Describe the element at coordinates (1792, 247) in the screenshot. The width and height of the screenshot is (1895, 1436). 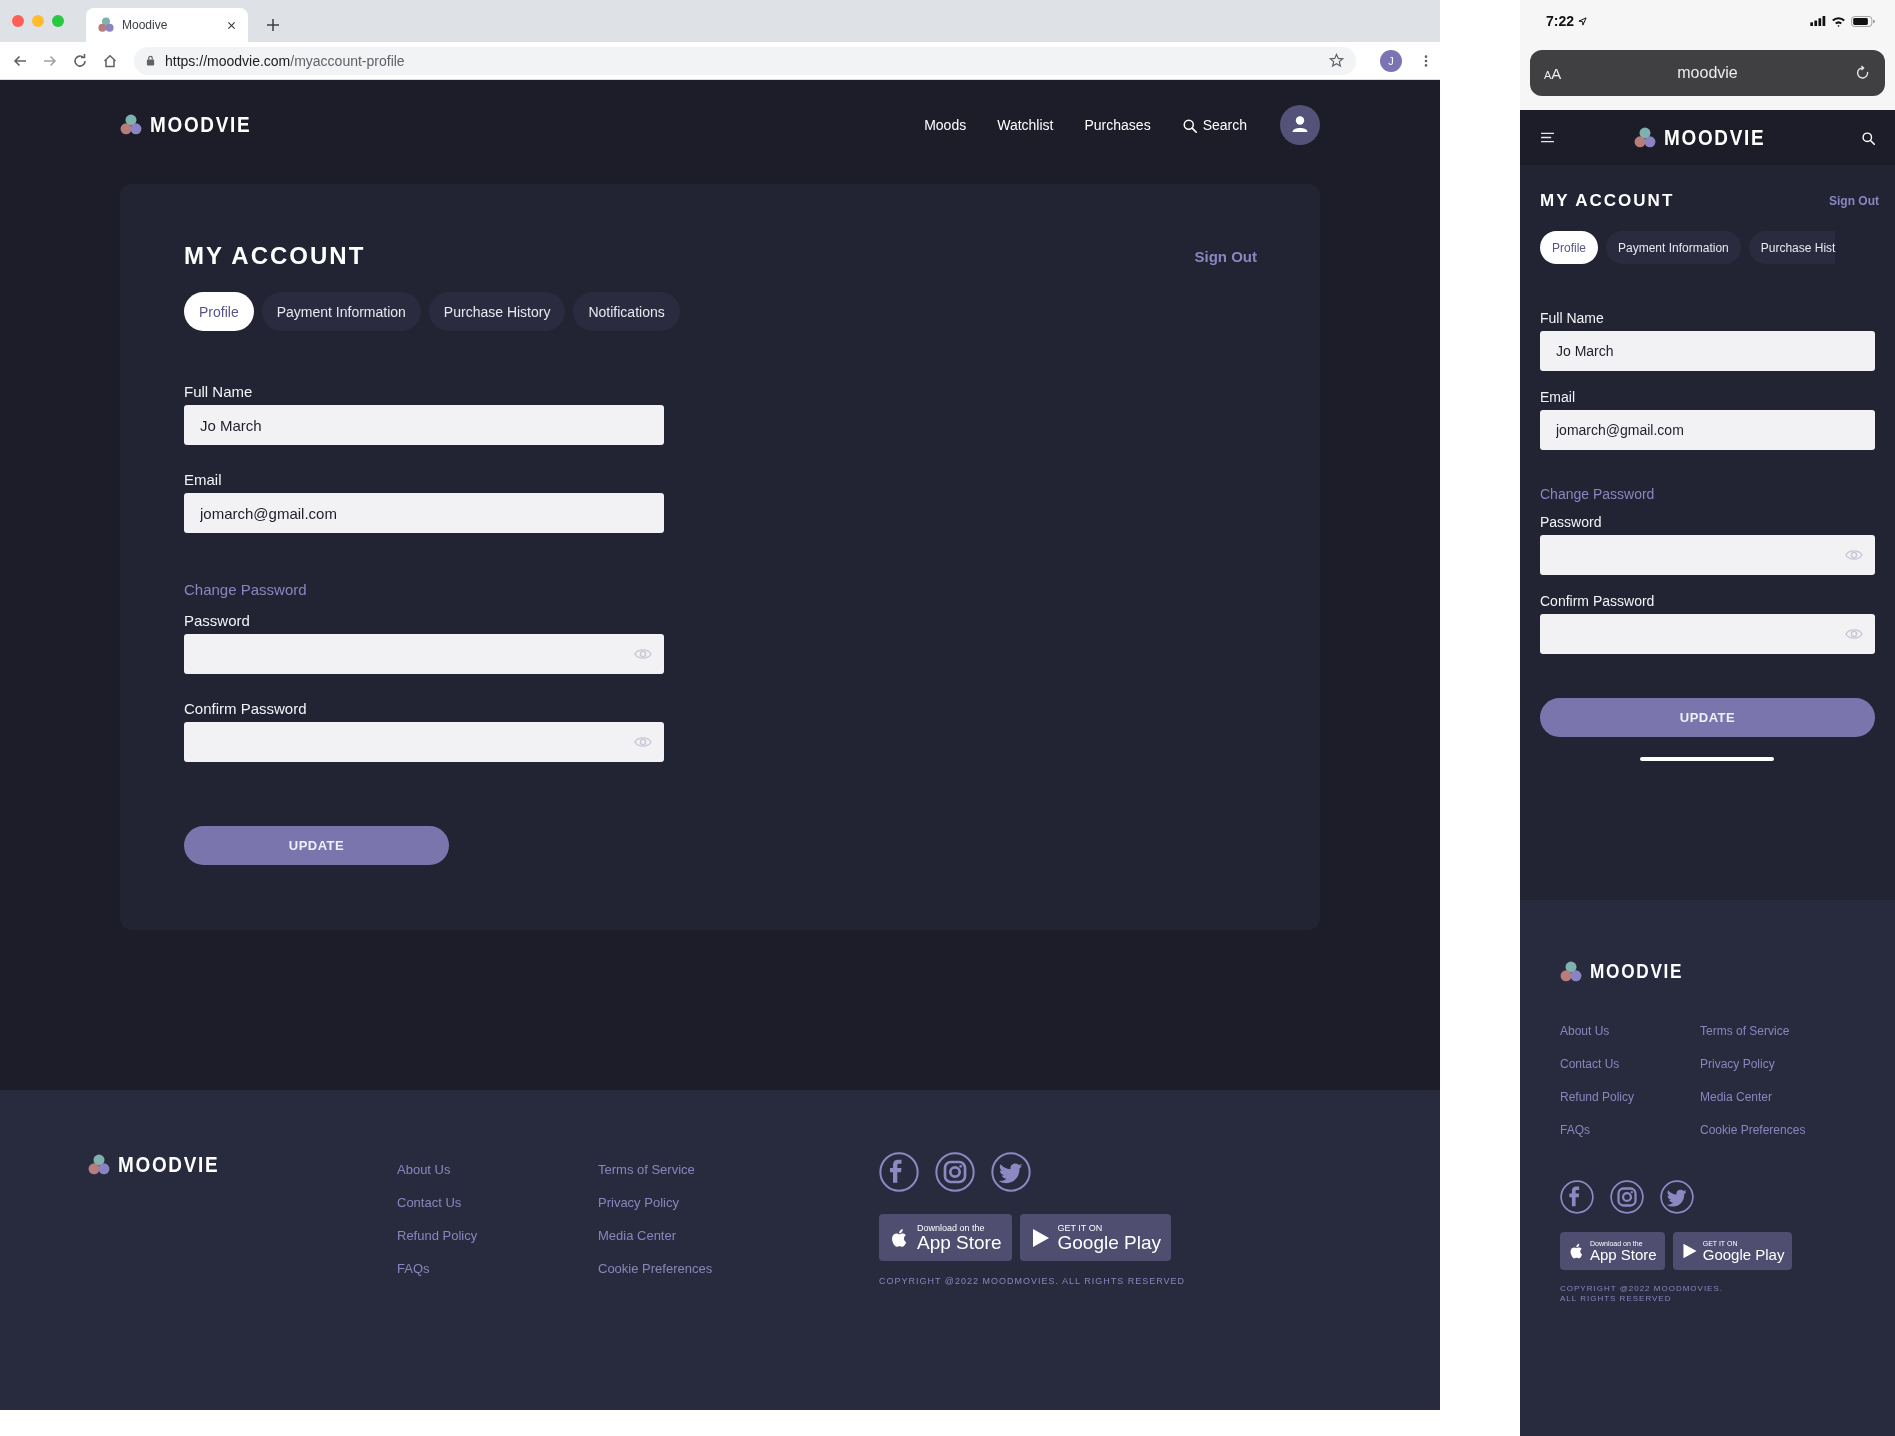
I see `tab: Purchase Hist` at that location.